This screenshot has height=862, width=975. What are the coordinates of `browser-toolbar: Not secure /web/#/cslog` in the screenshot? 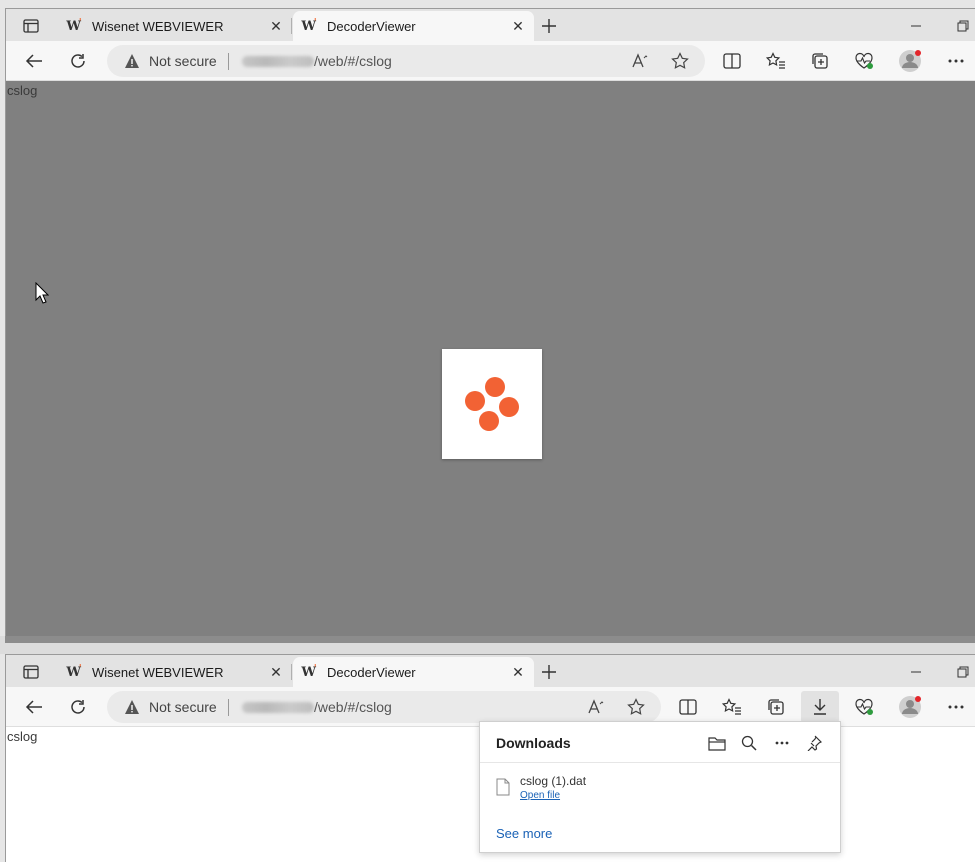 It's located at (490, 61).